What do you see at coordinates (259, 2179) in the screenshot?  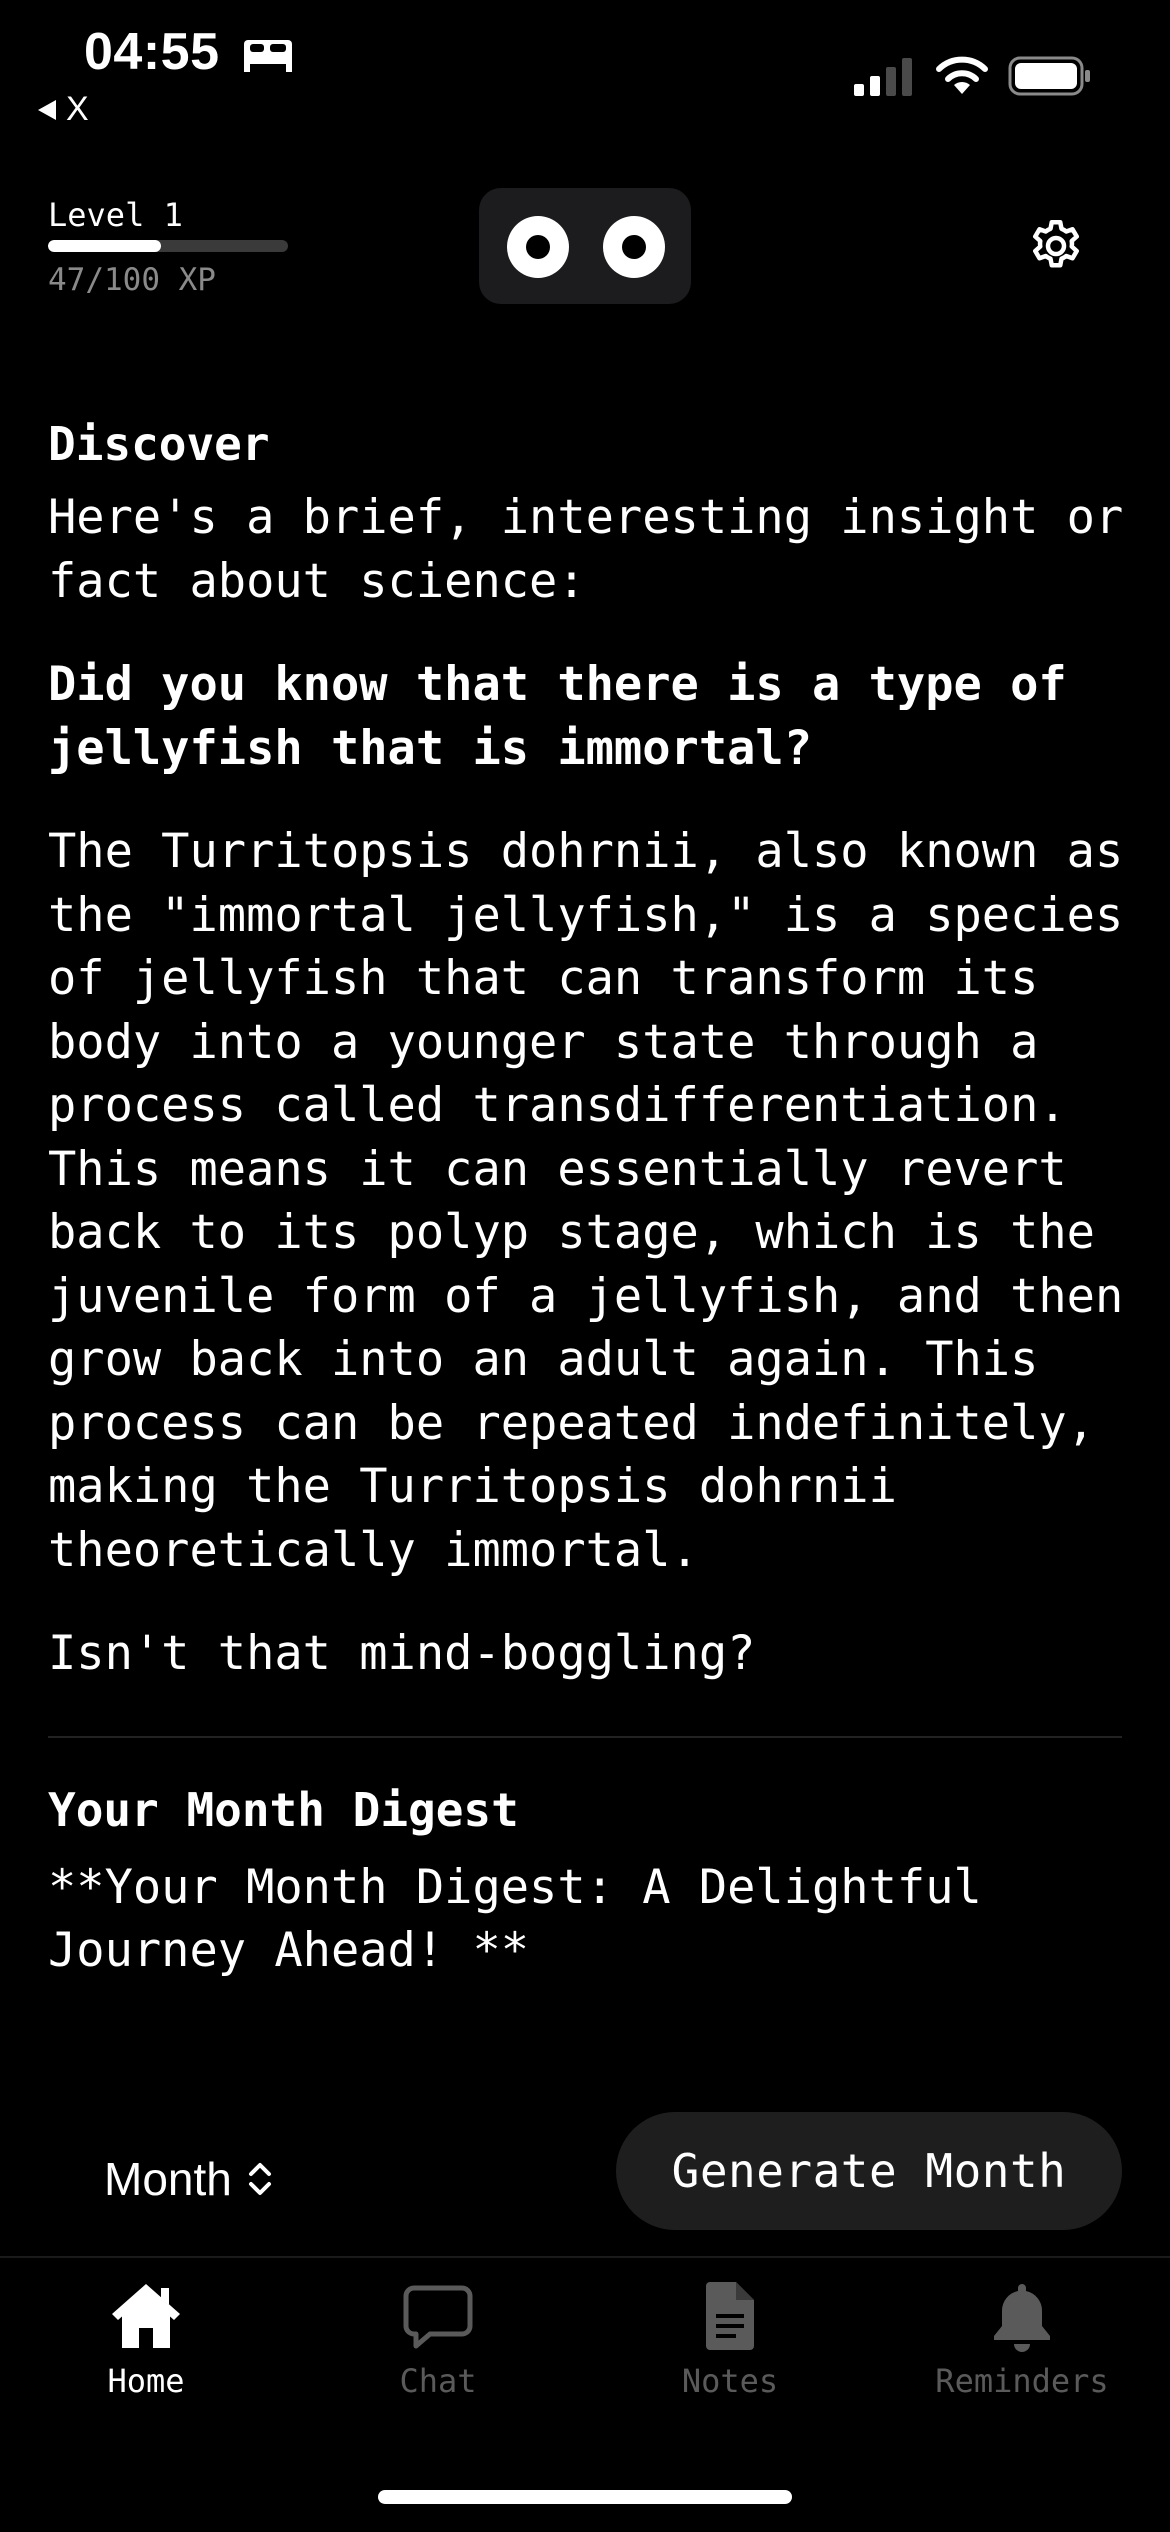 I see `chevron-up-down-icon` at bounding box center [259, 2179].